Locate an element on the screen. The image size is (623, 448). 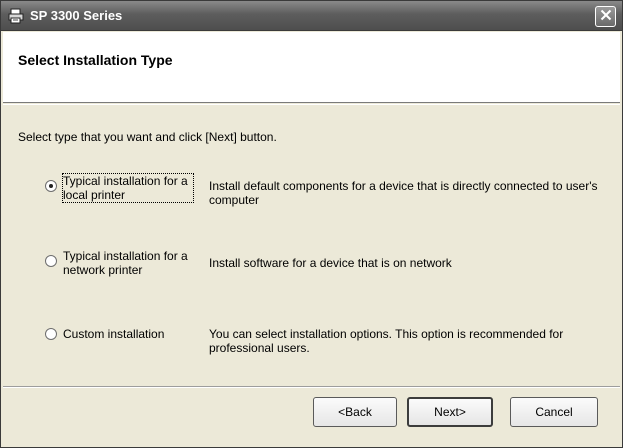
back-button: <Back is located at coordinates (355, 412).